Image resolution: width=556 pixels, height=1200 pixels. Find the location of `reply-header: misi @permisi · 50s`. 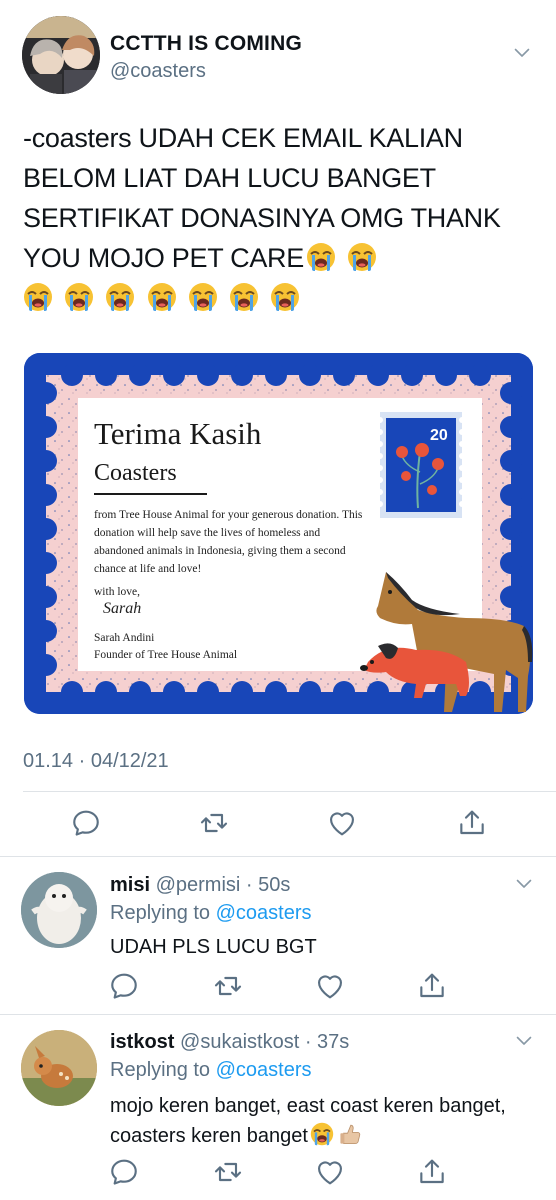

reply-header: misi @permisi · 50s is located at coordinates (200, 885).